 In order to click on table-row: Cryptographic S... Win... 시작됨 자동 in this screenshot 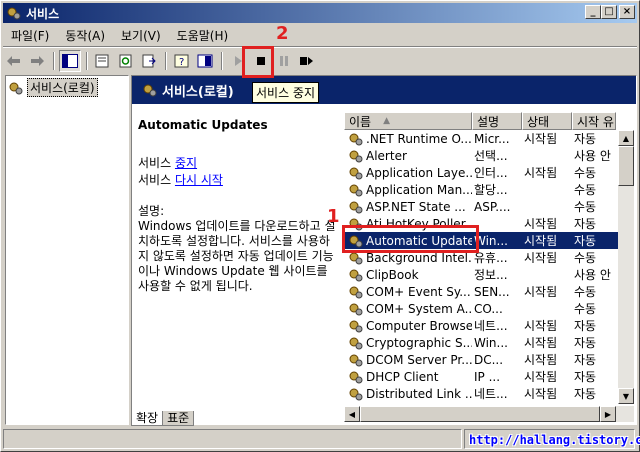, I will do `click(489, 342)`.